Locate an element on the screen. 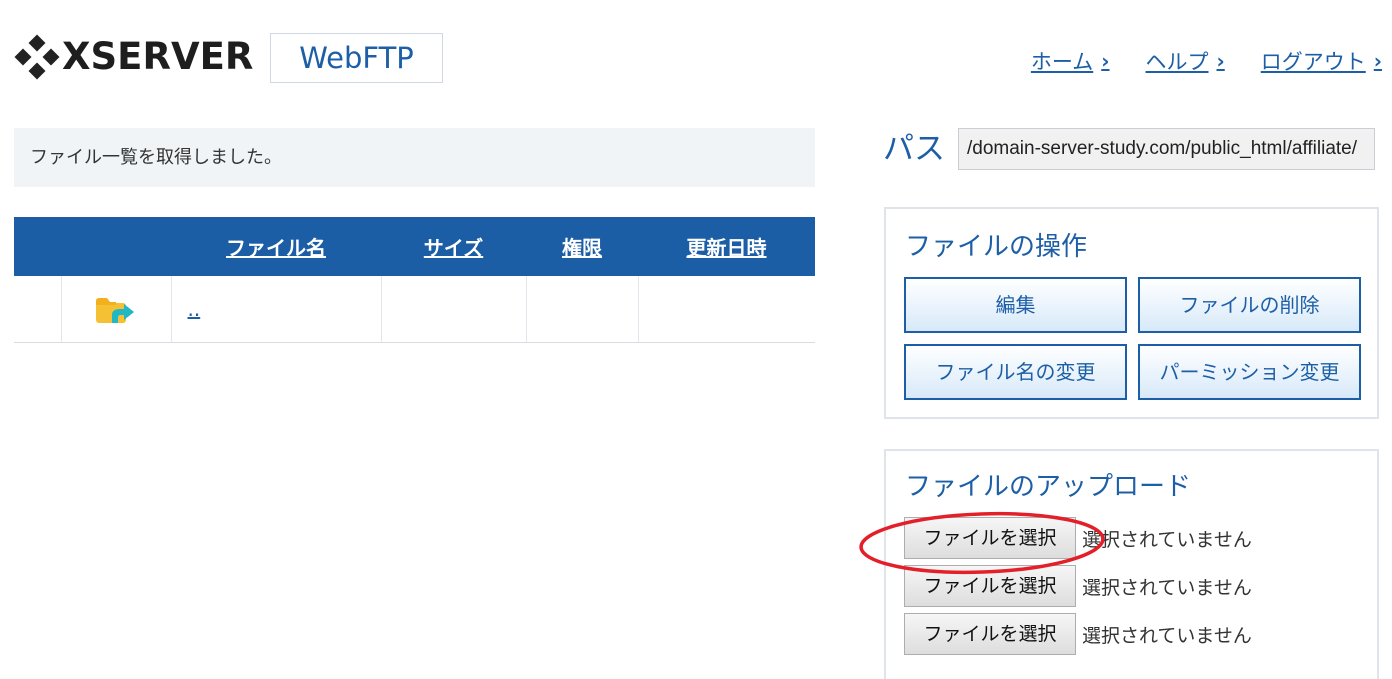 This screenshot has width=1392, height=679. top-nav: ホーム › ヘルプ › ログアウト › is located at coordinates (1188, 61).